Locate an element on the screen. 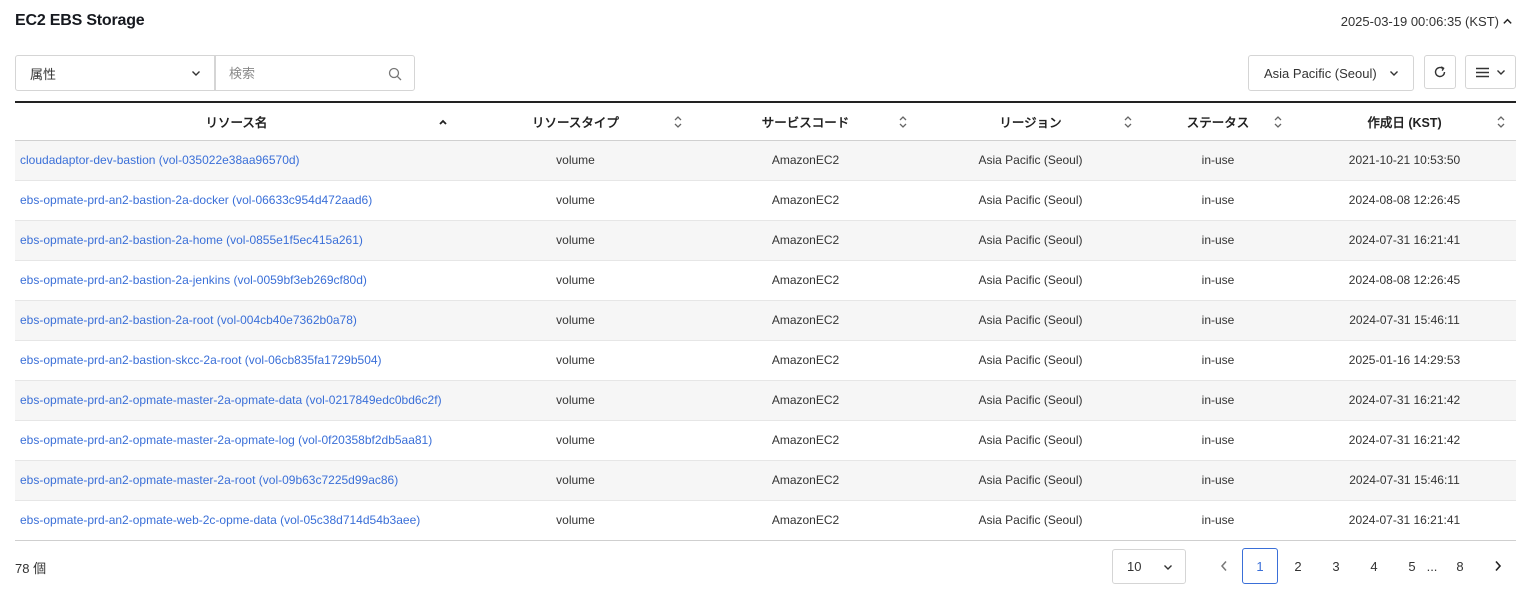 The height and width of the screenshot is (589, 1528). next-page-button is located at coordinates (1498, 566).